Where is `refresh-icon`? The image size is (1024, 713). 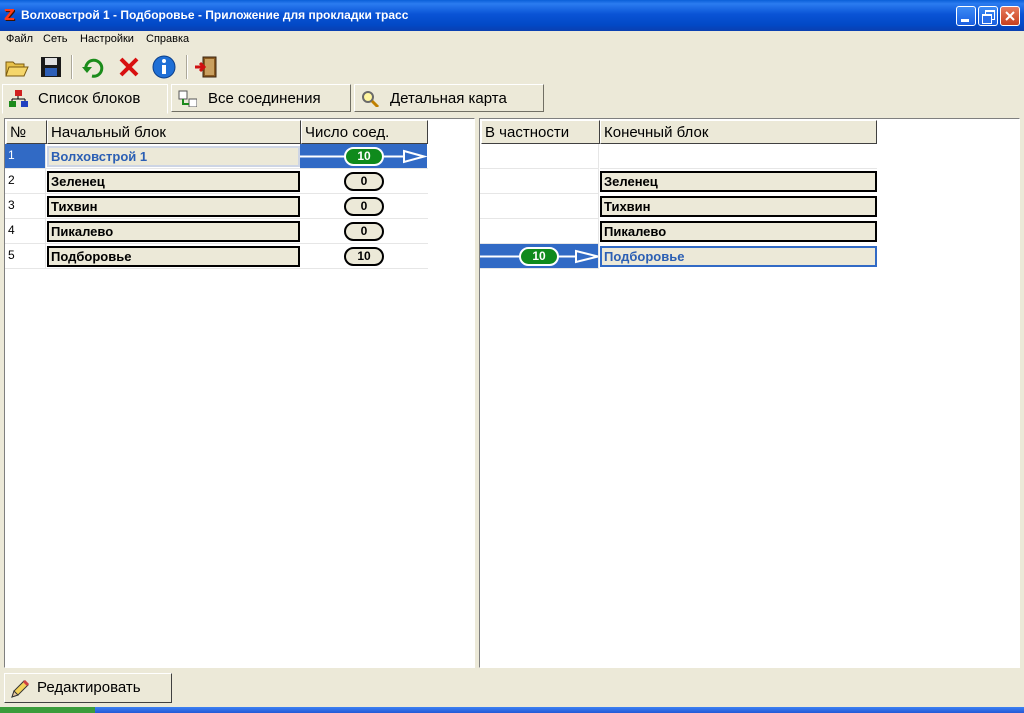 refresh-icon is located at coordinates (93, 68).